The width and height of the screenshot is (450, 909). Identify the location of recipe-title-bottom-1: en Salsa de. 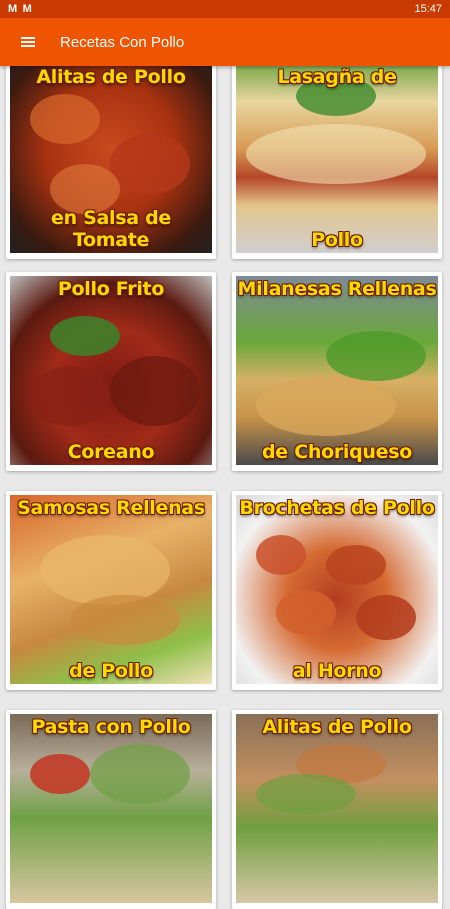
(111, 218).